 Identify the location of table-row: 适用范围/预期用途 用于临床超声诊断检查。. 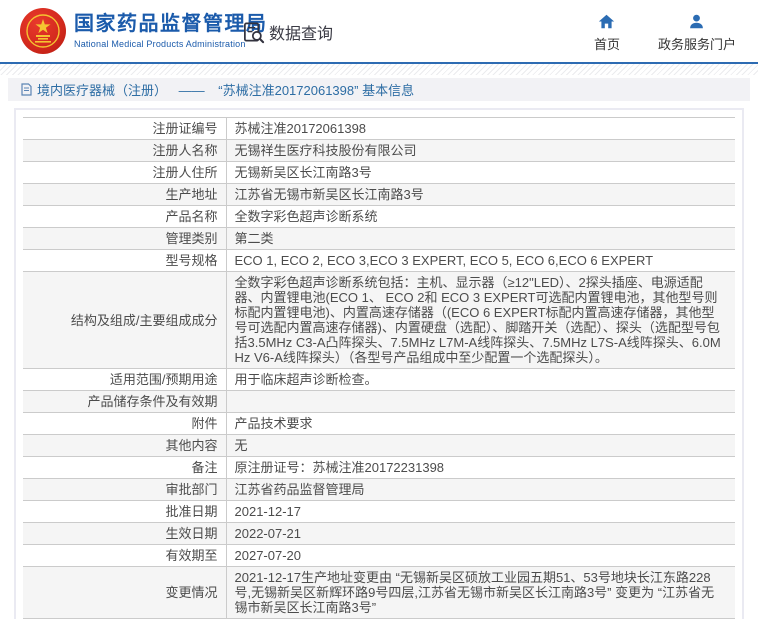
(379, 379).